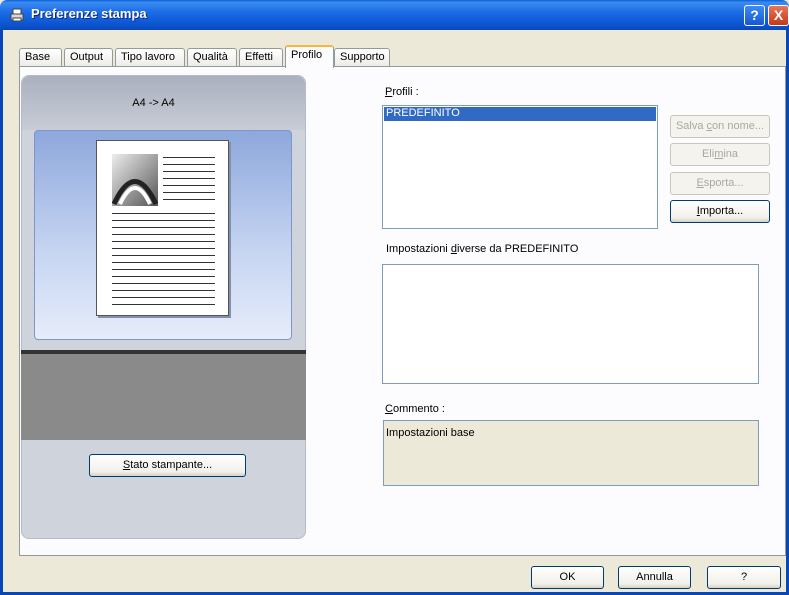 Image resolution: width=789 pixels, height=595 pixels. What do you see at coordinates (162, 228) in the screenshot?
I see `page-thumbnail` at bounding box center [162, 228].